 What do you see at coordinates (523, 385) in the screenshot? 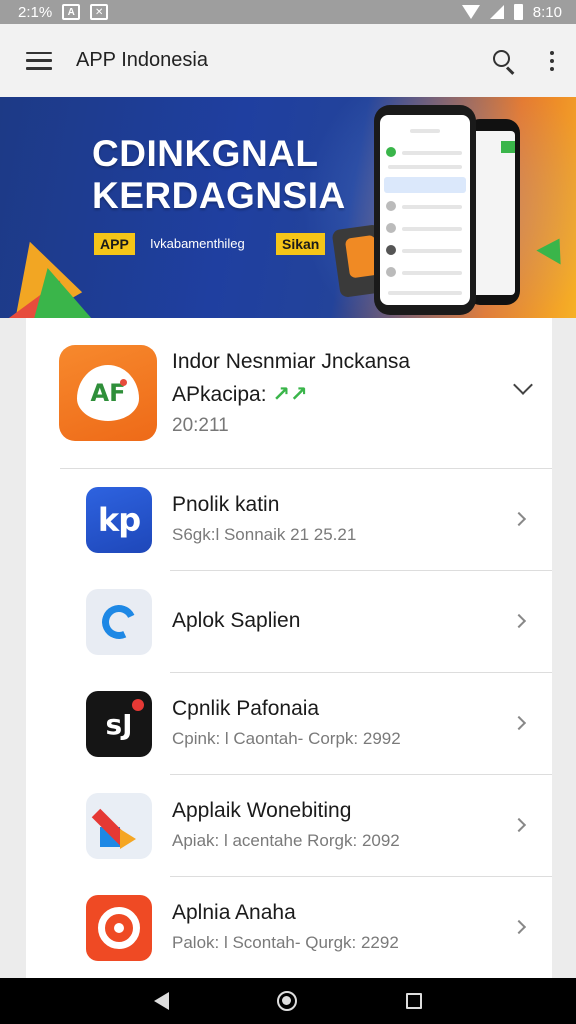
I see `chevron-down-icon` at bounding box center [523, 385].